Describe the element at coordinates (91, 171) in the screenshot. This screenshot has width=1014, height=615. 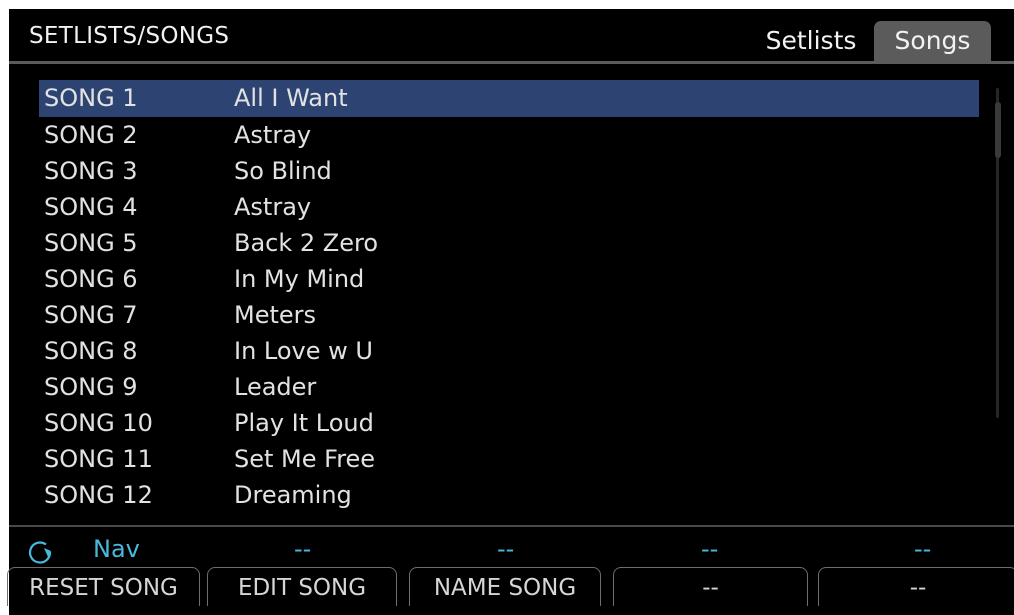
I see `song-slot: SONG 3` at that location.